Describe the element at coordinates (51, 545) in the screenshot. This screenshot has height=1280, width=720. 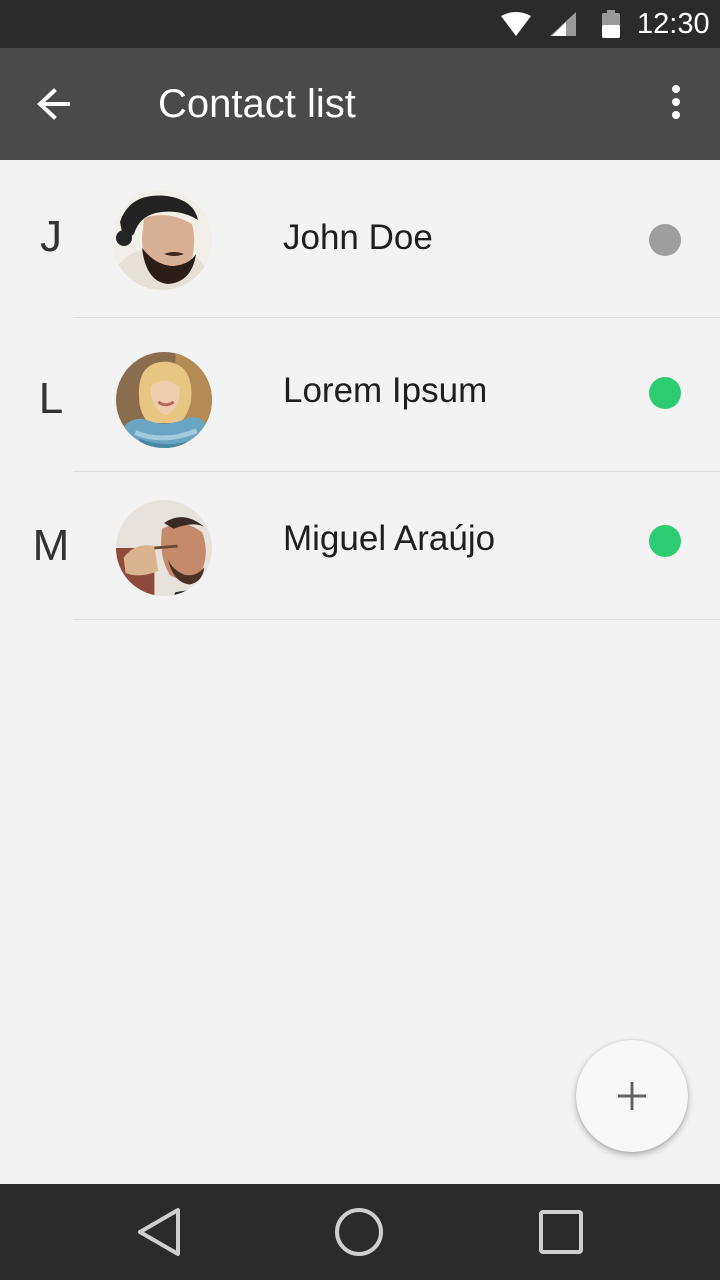
I see `section-letter: M` at that location.